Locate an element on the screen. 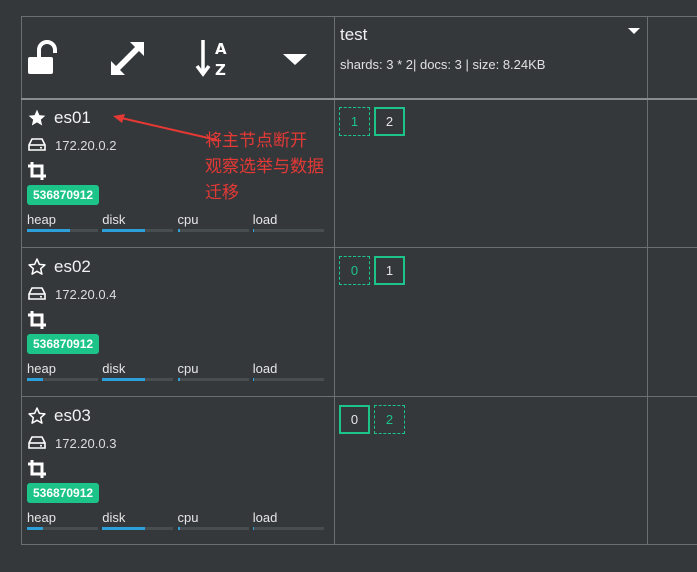 The width and height of the screenshot is (697, 572). shard-group-es01: 1 2 is located at coordinates (374, 121).